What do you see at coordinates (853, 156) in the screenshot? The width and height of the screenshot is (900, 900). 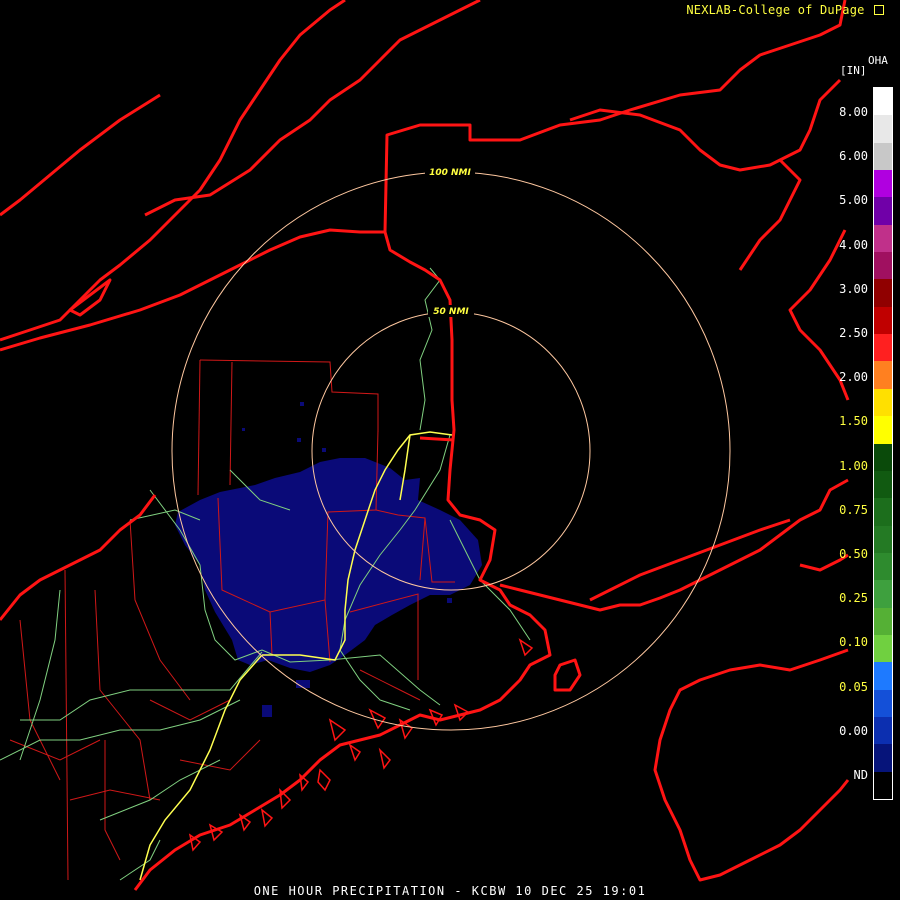 I see `legend-label: 6.00` at bounding box center [853, 156].